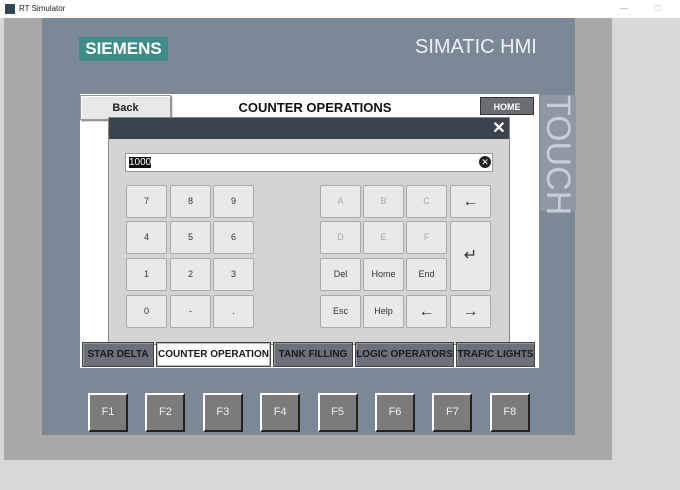 This screenshot has height=490, width=680. I want to click on function-key-f2: F2, so click(165, 412).